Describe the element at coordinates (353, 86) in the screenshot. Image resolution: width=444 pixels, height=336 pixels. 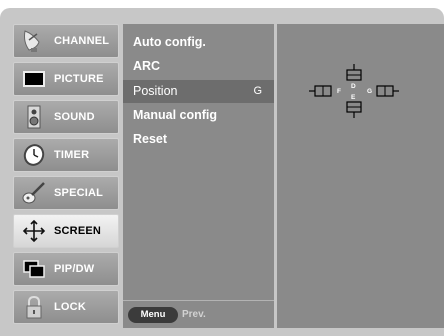
I see `position-label-up: D` at that location.